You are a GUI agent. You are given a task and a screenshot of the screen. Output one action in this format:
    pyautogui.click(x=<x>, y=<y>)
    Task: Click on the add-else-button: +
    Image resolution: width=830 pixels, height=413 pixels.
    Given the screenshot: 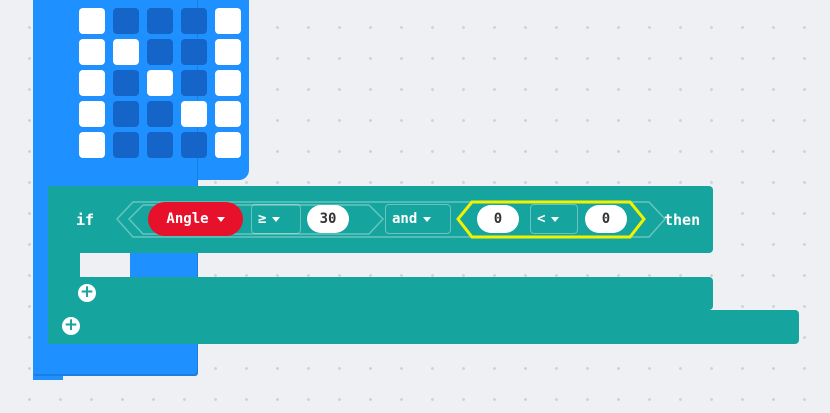 What is the action you would take?
    pyautogui.click(x=87, y=293)
    